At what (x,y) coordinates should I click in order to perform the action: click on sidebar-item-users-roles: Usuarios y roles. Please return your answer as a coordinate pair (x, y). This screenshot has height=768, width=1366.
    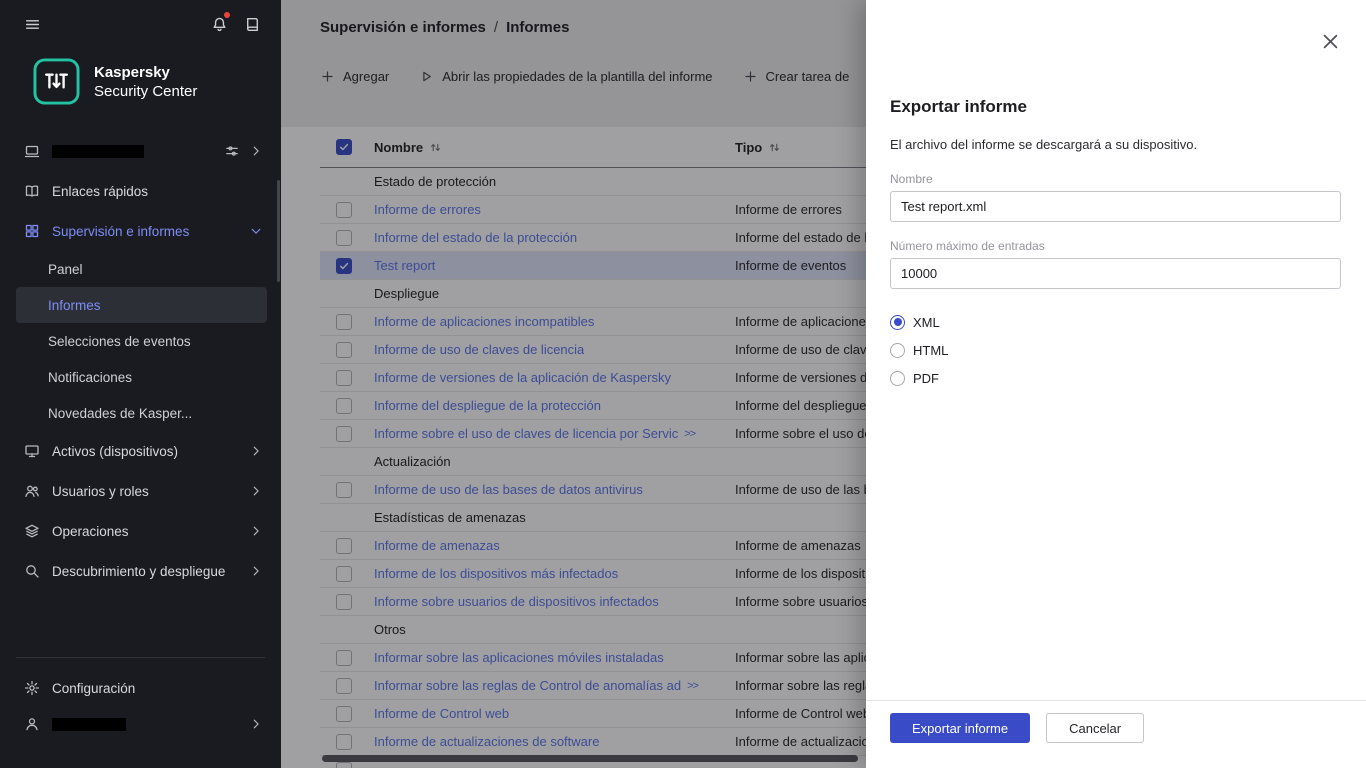
    Looking at the image, I should click on (140, 491).